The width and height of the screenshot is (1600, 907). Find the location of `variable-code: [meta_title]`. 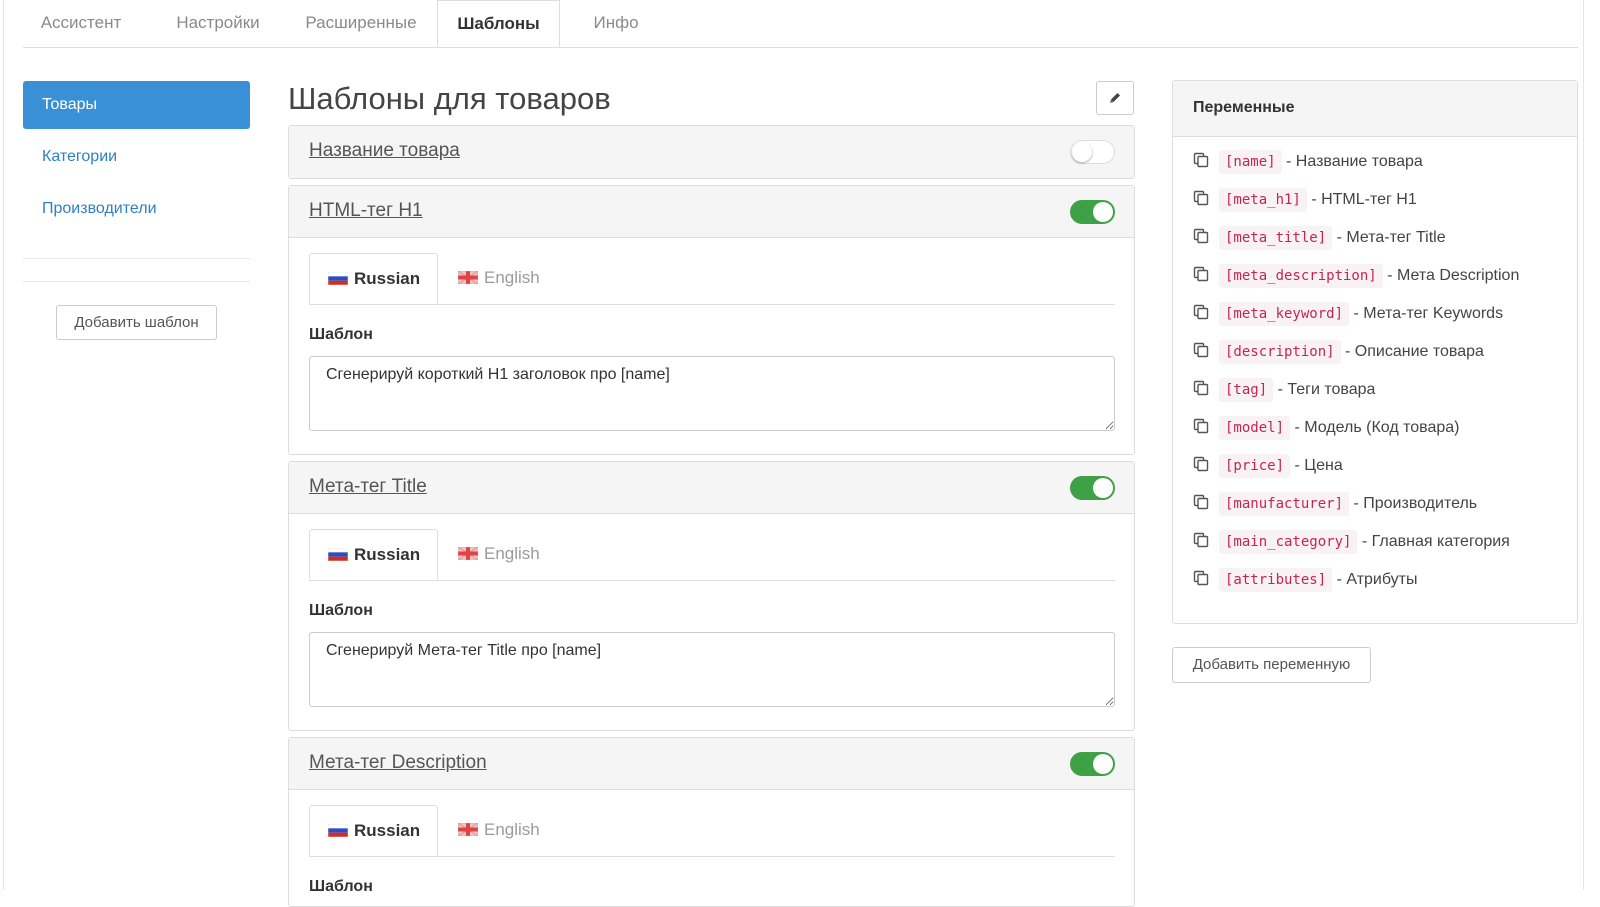

variable-code: [meta_title] is located at coordinates (1276, 238).